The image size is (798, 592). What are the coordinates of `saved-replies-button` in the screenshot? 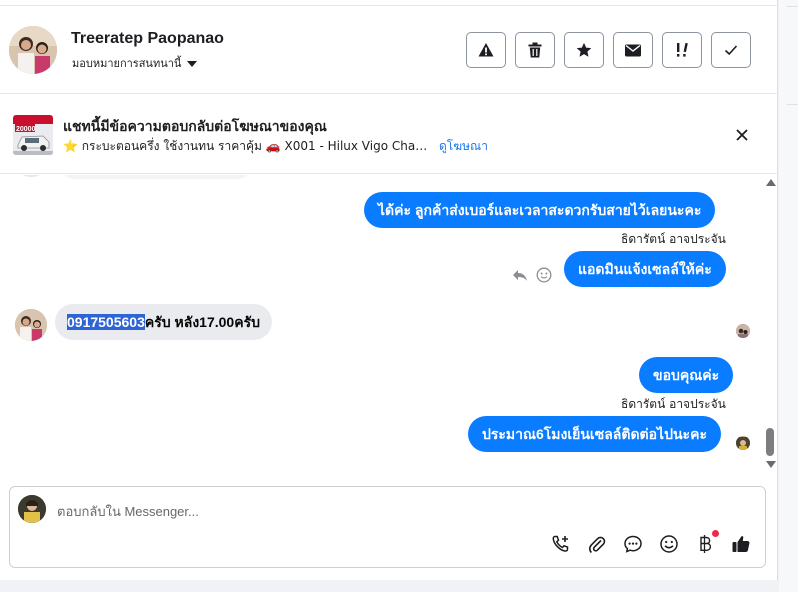 It's located at (633, 544).